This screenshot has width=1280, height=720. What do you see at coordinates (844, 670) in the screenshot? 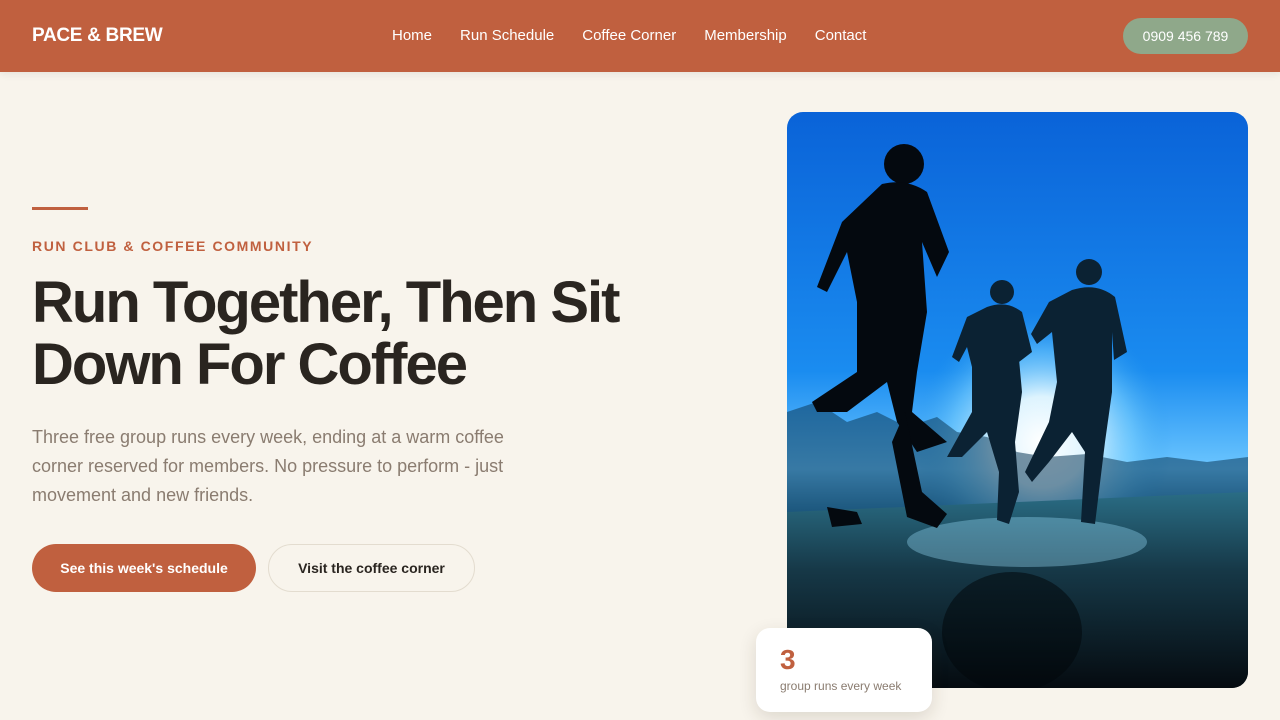
I see `stat-card: 3 group runs every week` at bounding box center [844, 670].